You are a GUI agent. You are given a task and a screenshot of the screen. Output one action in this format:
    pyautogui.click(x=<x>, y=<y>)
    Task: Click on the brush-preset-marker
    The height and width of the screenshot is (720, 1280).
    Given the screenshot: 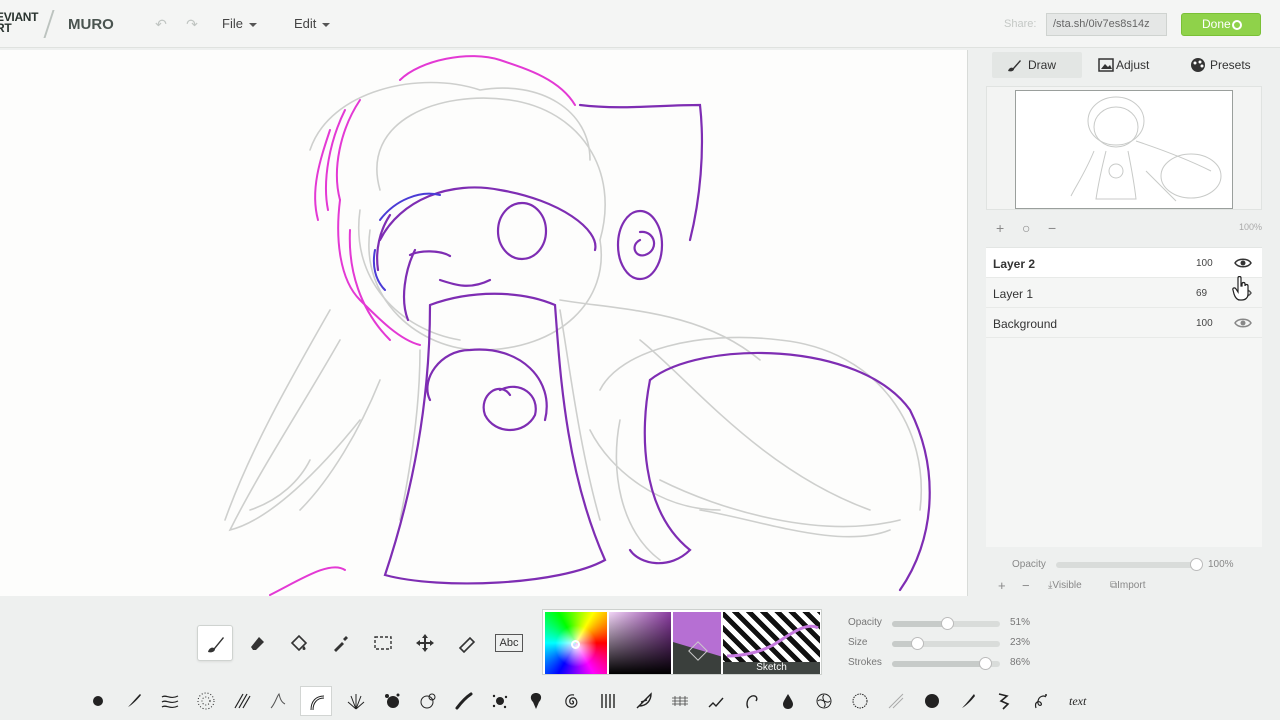 What is the action you would take?
    pyautogui.click(x=464, y=701)
    